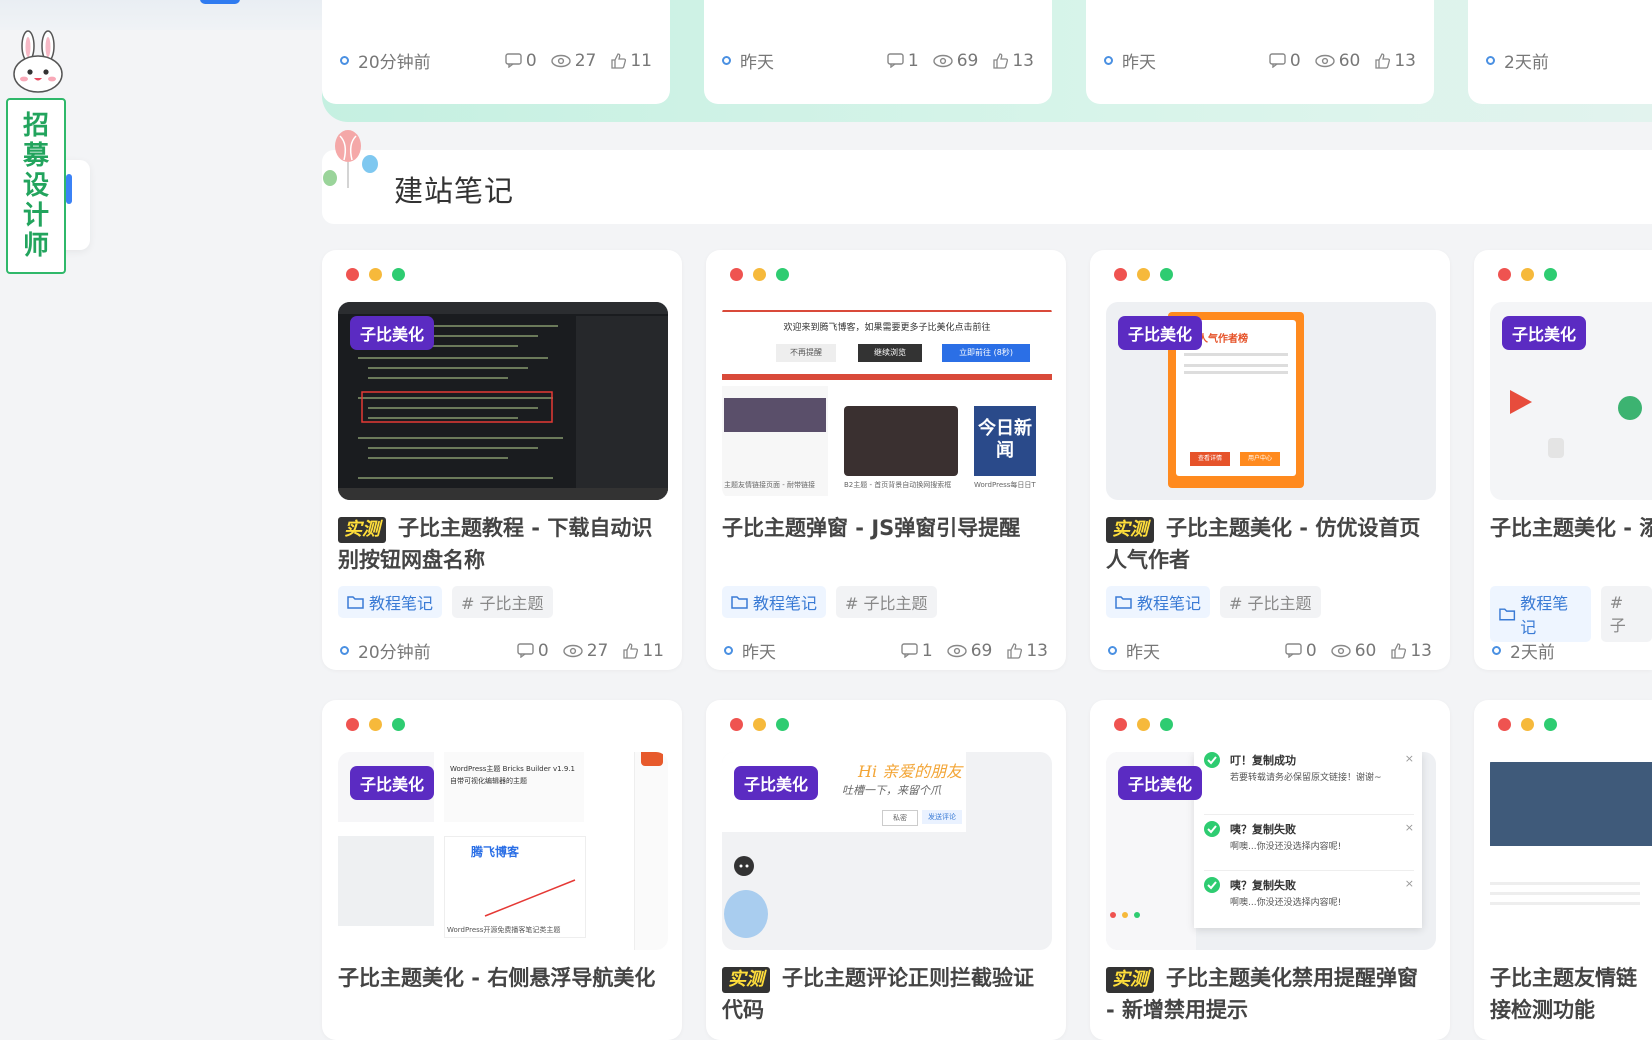 This screenshot has height=1040, width=1652. I want to click on post-title: 实测 子比主题美化禁用提醒弹窗 - 新增禁用提示, so click(1269, 994).